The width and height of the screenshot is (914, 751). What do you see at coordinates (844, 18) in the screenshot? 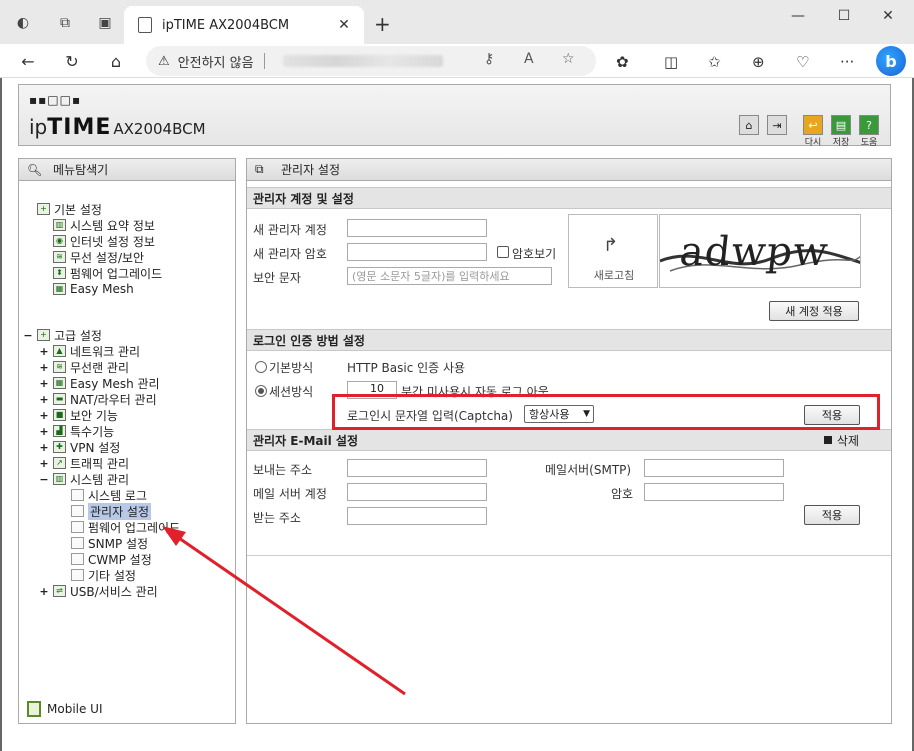
I see `maximize-button: ☐` at bounding box center [844, 18].